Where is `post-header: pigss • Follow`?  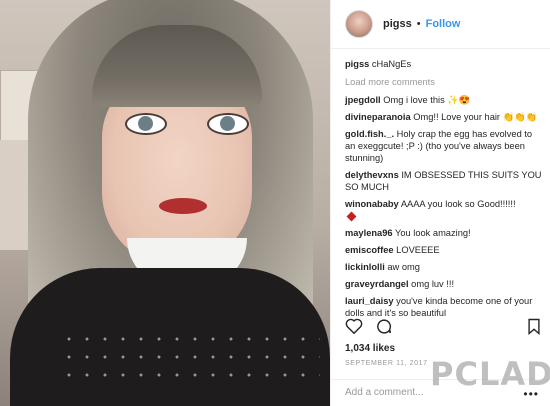 post-header: pigss • Follow is located at coordinates (440, 24).